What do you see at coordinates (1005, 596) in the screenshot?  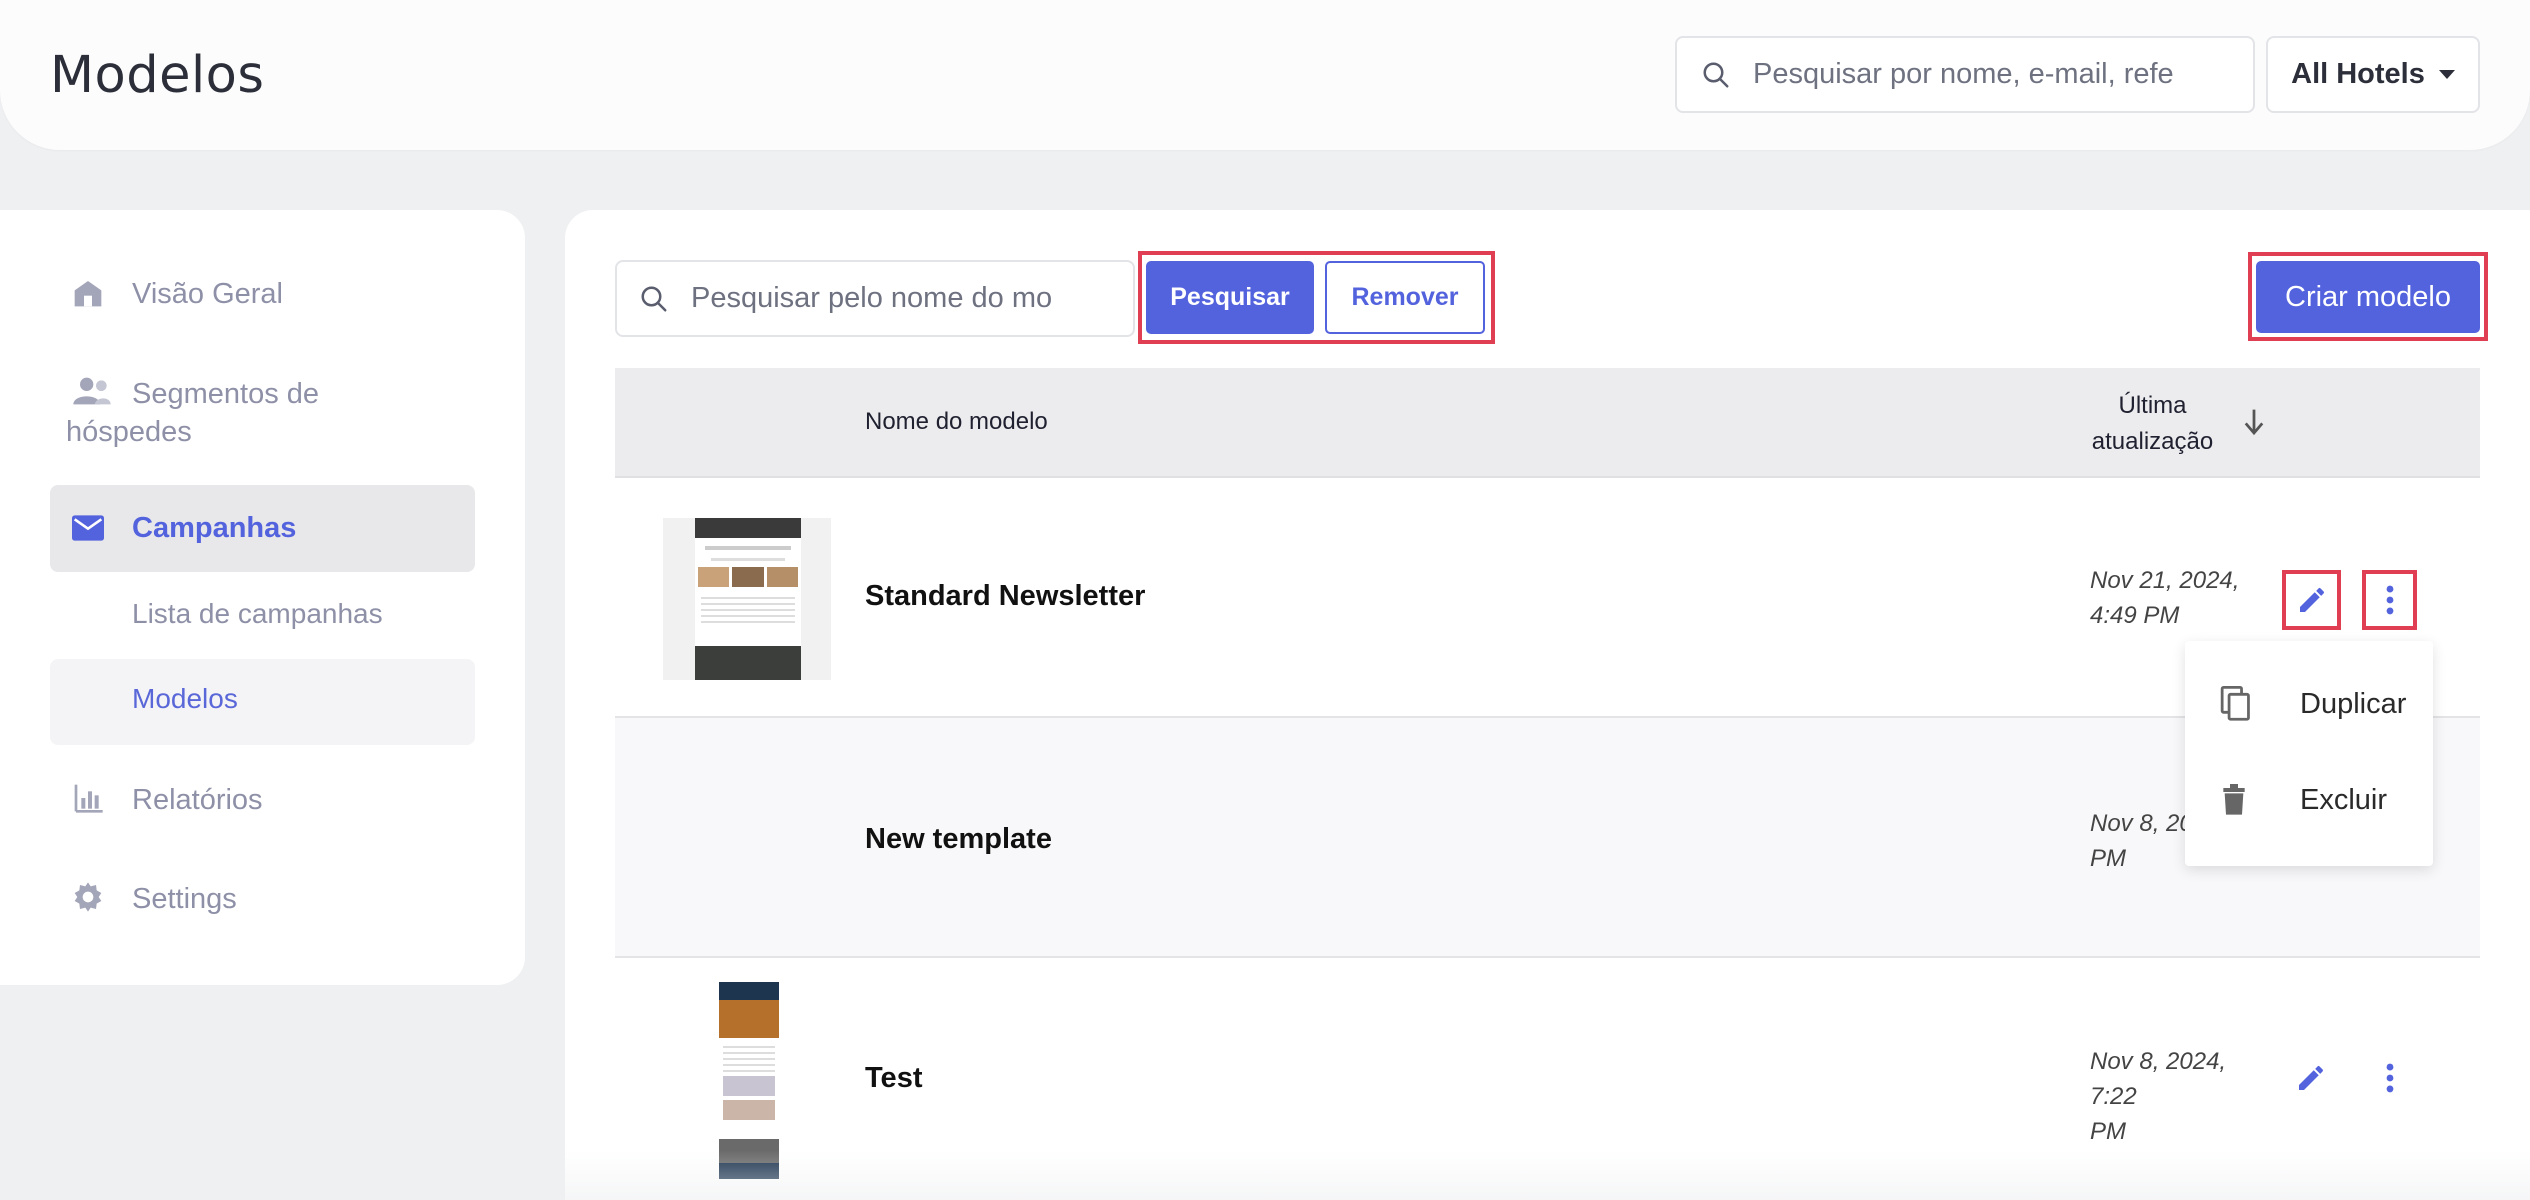 I see `template-name: Standard Newsletter` at bounding box center [1005, 596].